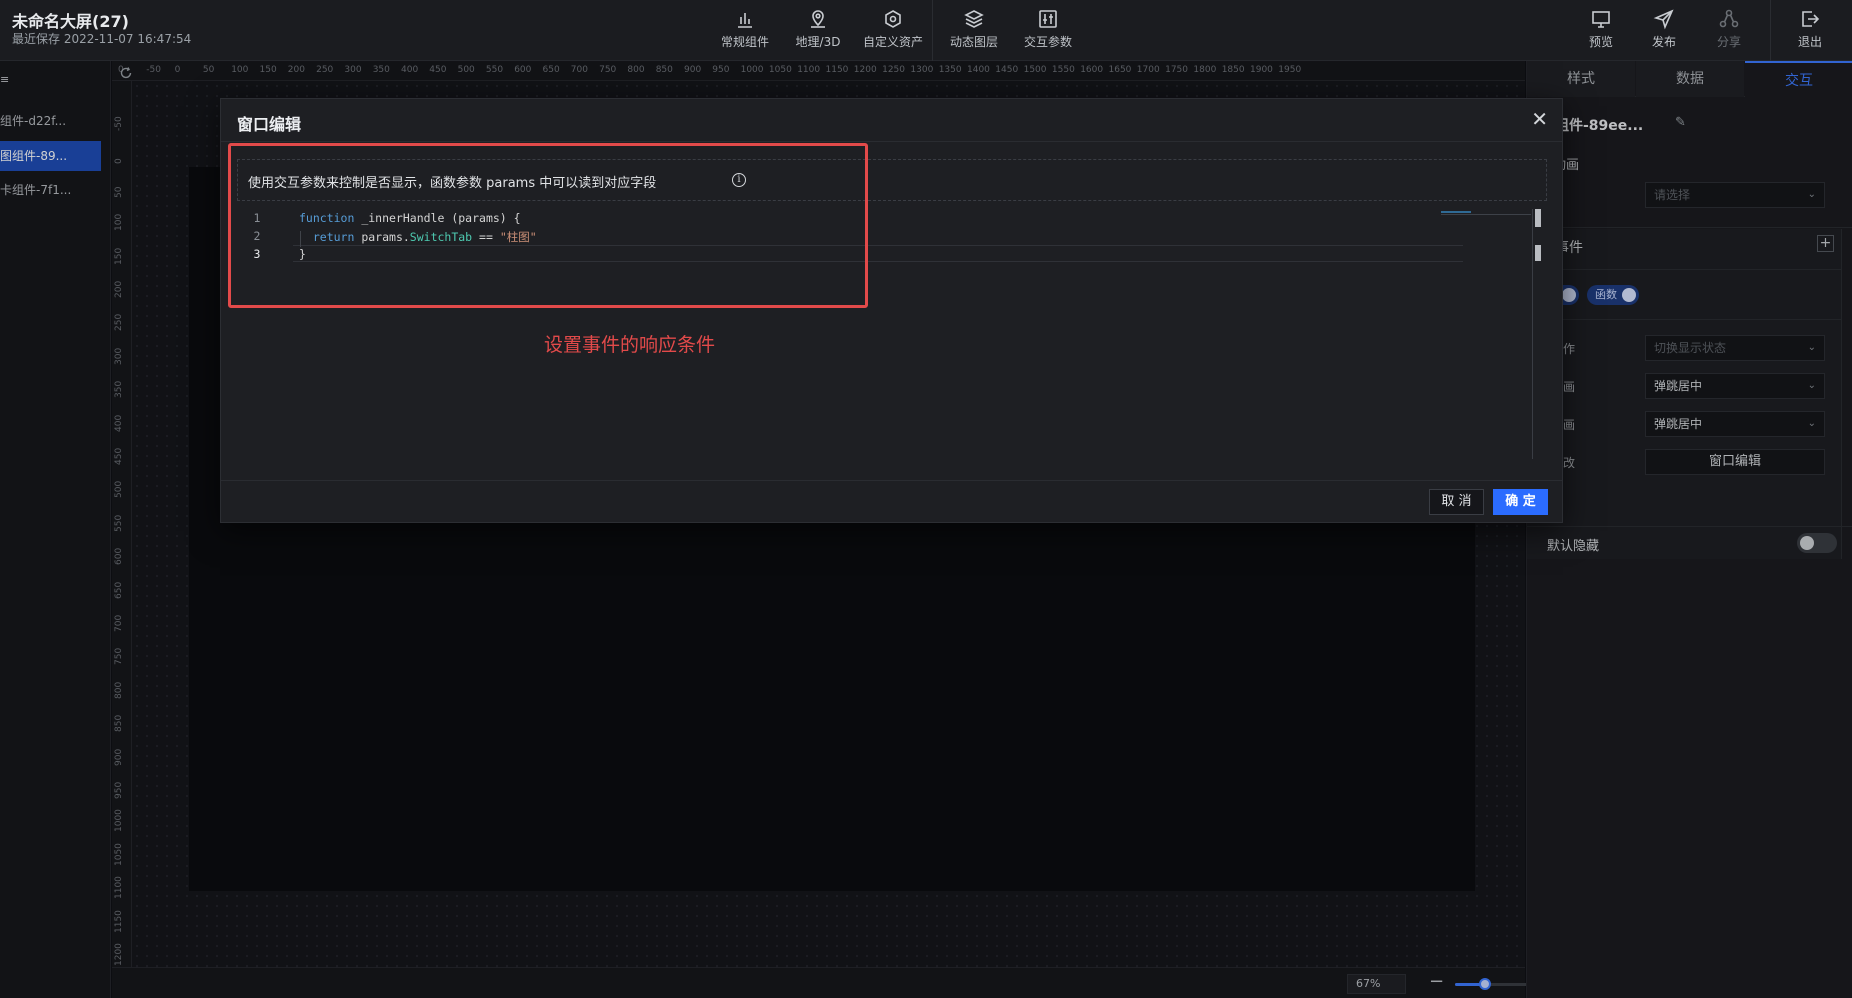 The image size is (1852, 998). I want to click on share-button: 分享, so click(1729, 29).